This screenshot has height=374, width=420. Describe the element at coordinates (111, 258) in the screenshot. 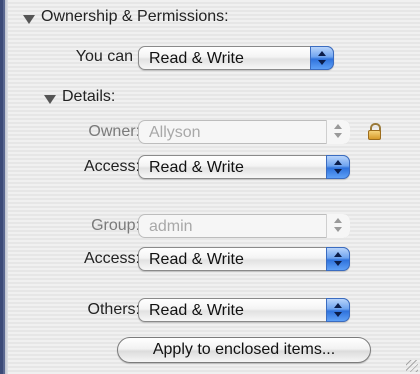

I see `group-access-label: Access:` at that location.